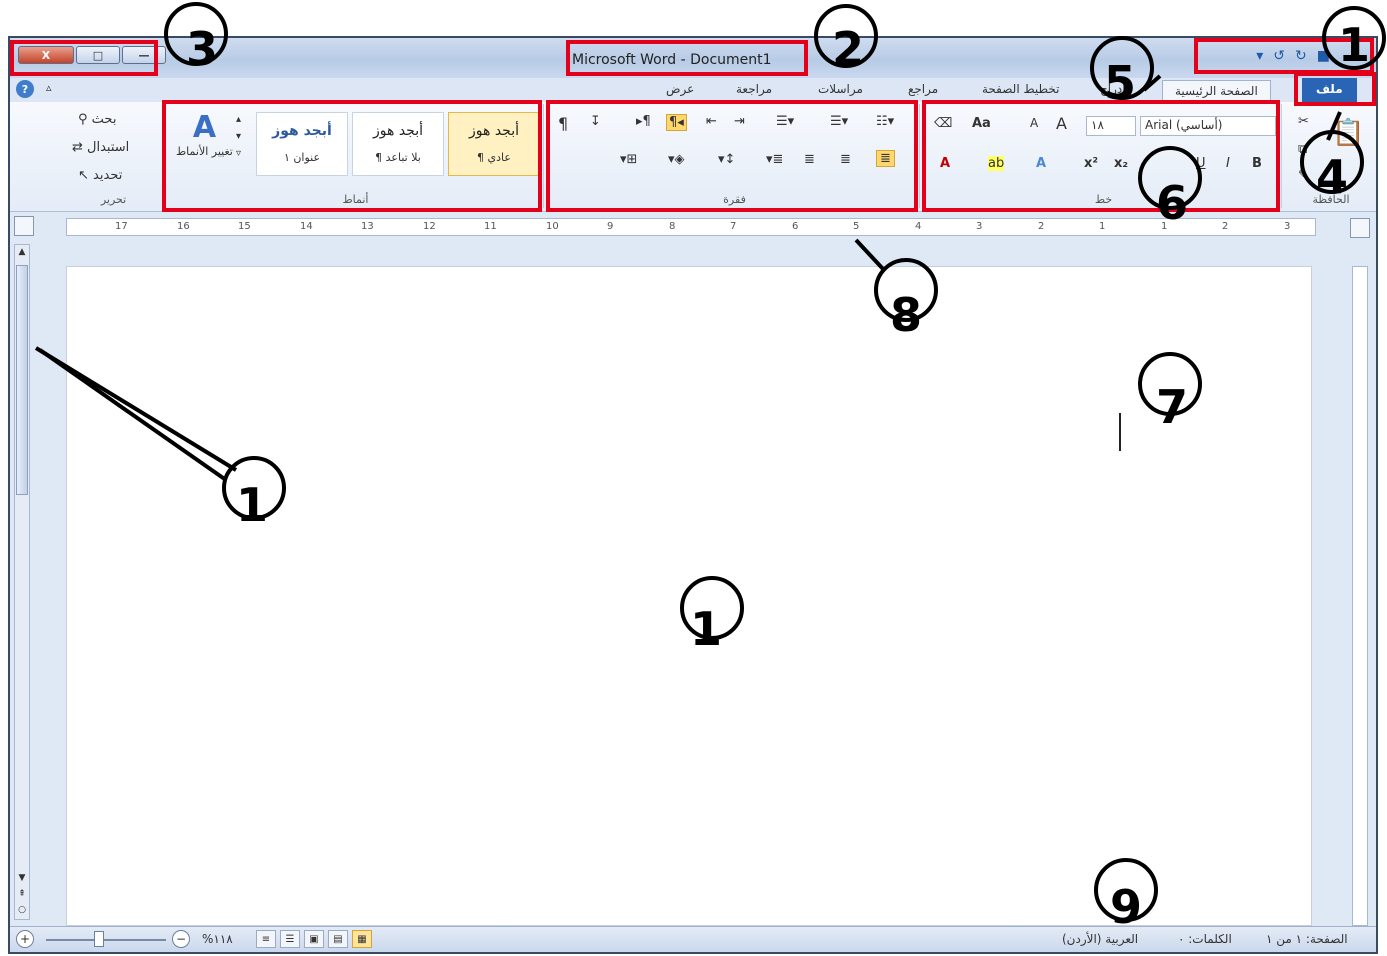 The image size is (1387, 956). What do you see at coordinates (97, 119) in the screenshot?
I see `find-button: ⚲ بحث` at bounding box center [97, 119].